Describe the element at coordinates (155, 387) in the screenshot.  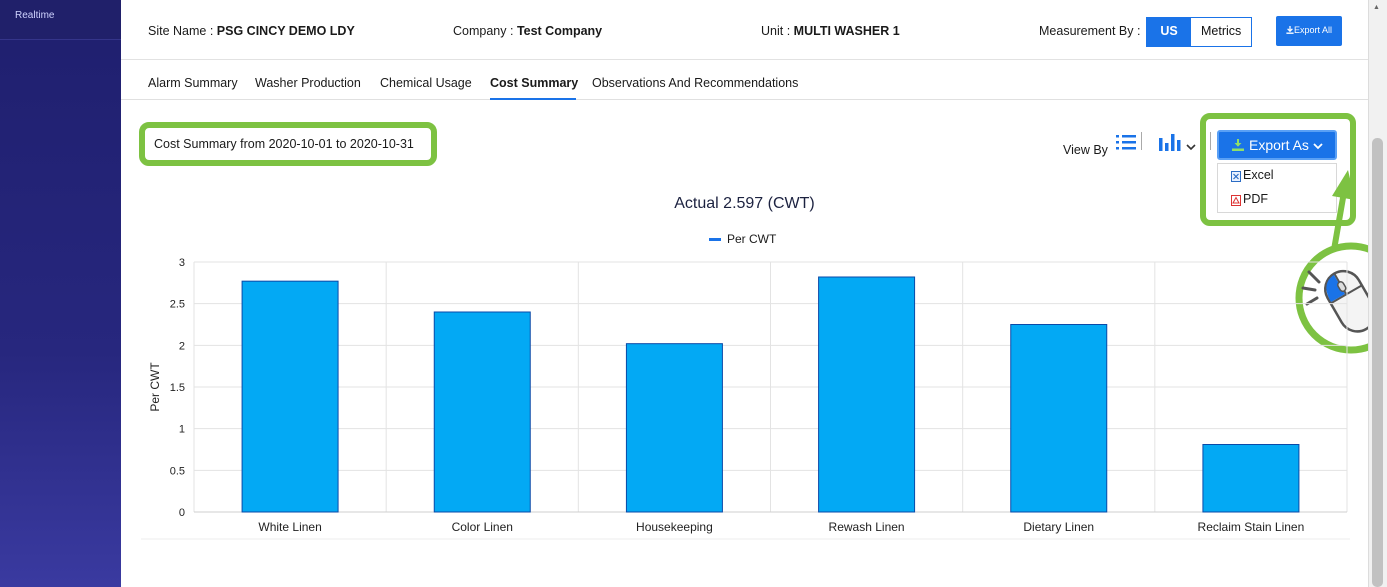
I see `y-axis-label: Per CWT` at that location.